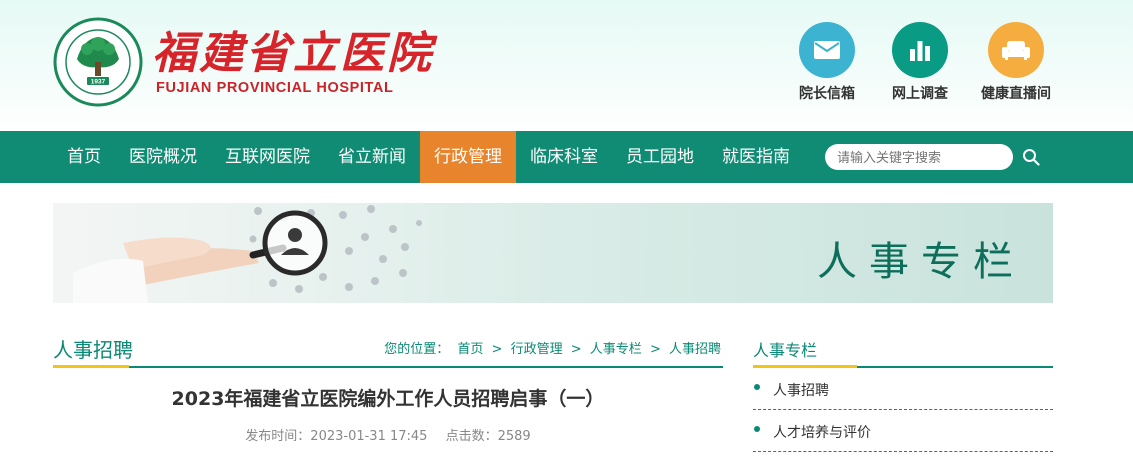 The height and width of the screenshot is (462, 1133). I want to click on breadcrumb: 您的位置： 首页 > 行政管理 > 人事专栏 > 人事招聘, so click(552, 347).